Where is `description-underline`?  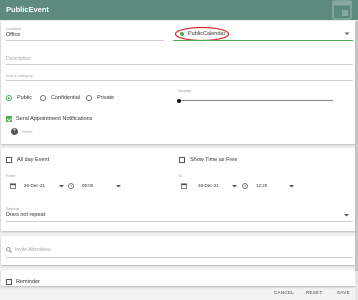
description-underline is located at coordinates (179, 64).